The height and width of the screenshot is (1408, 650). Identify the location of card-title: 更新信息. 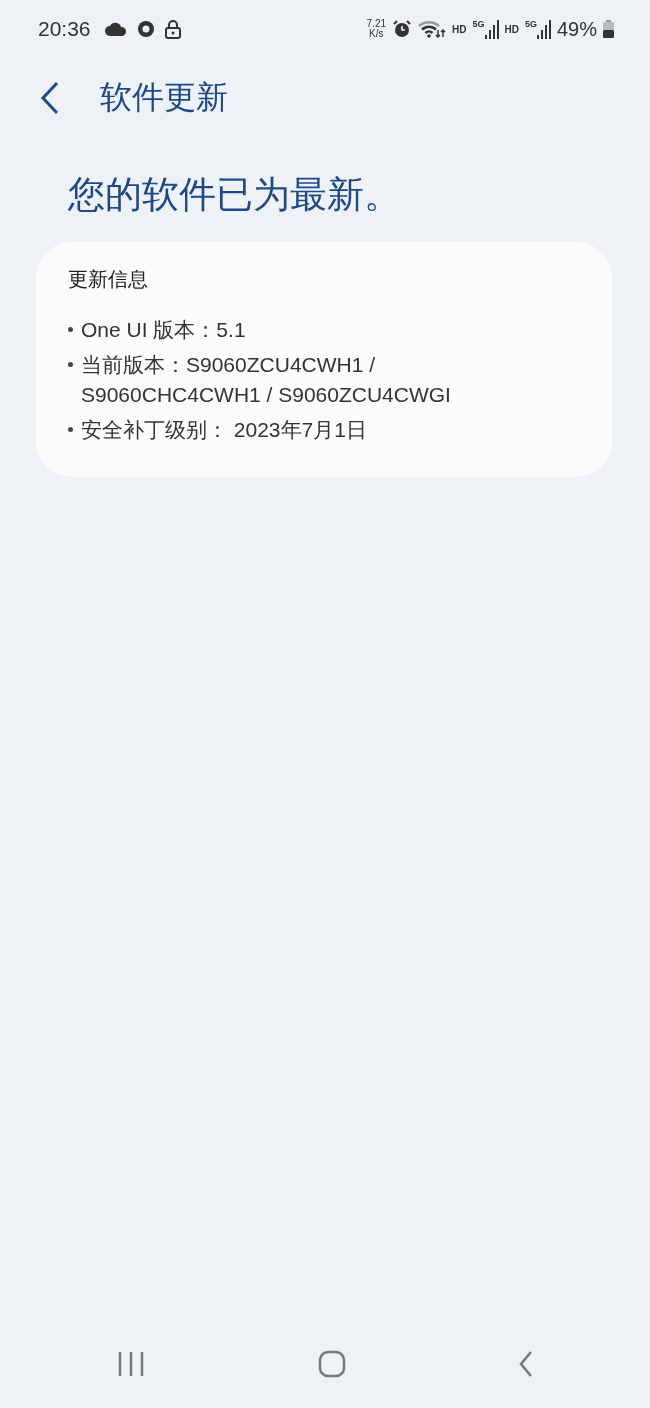
(108, 279).